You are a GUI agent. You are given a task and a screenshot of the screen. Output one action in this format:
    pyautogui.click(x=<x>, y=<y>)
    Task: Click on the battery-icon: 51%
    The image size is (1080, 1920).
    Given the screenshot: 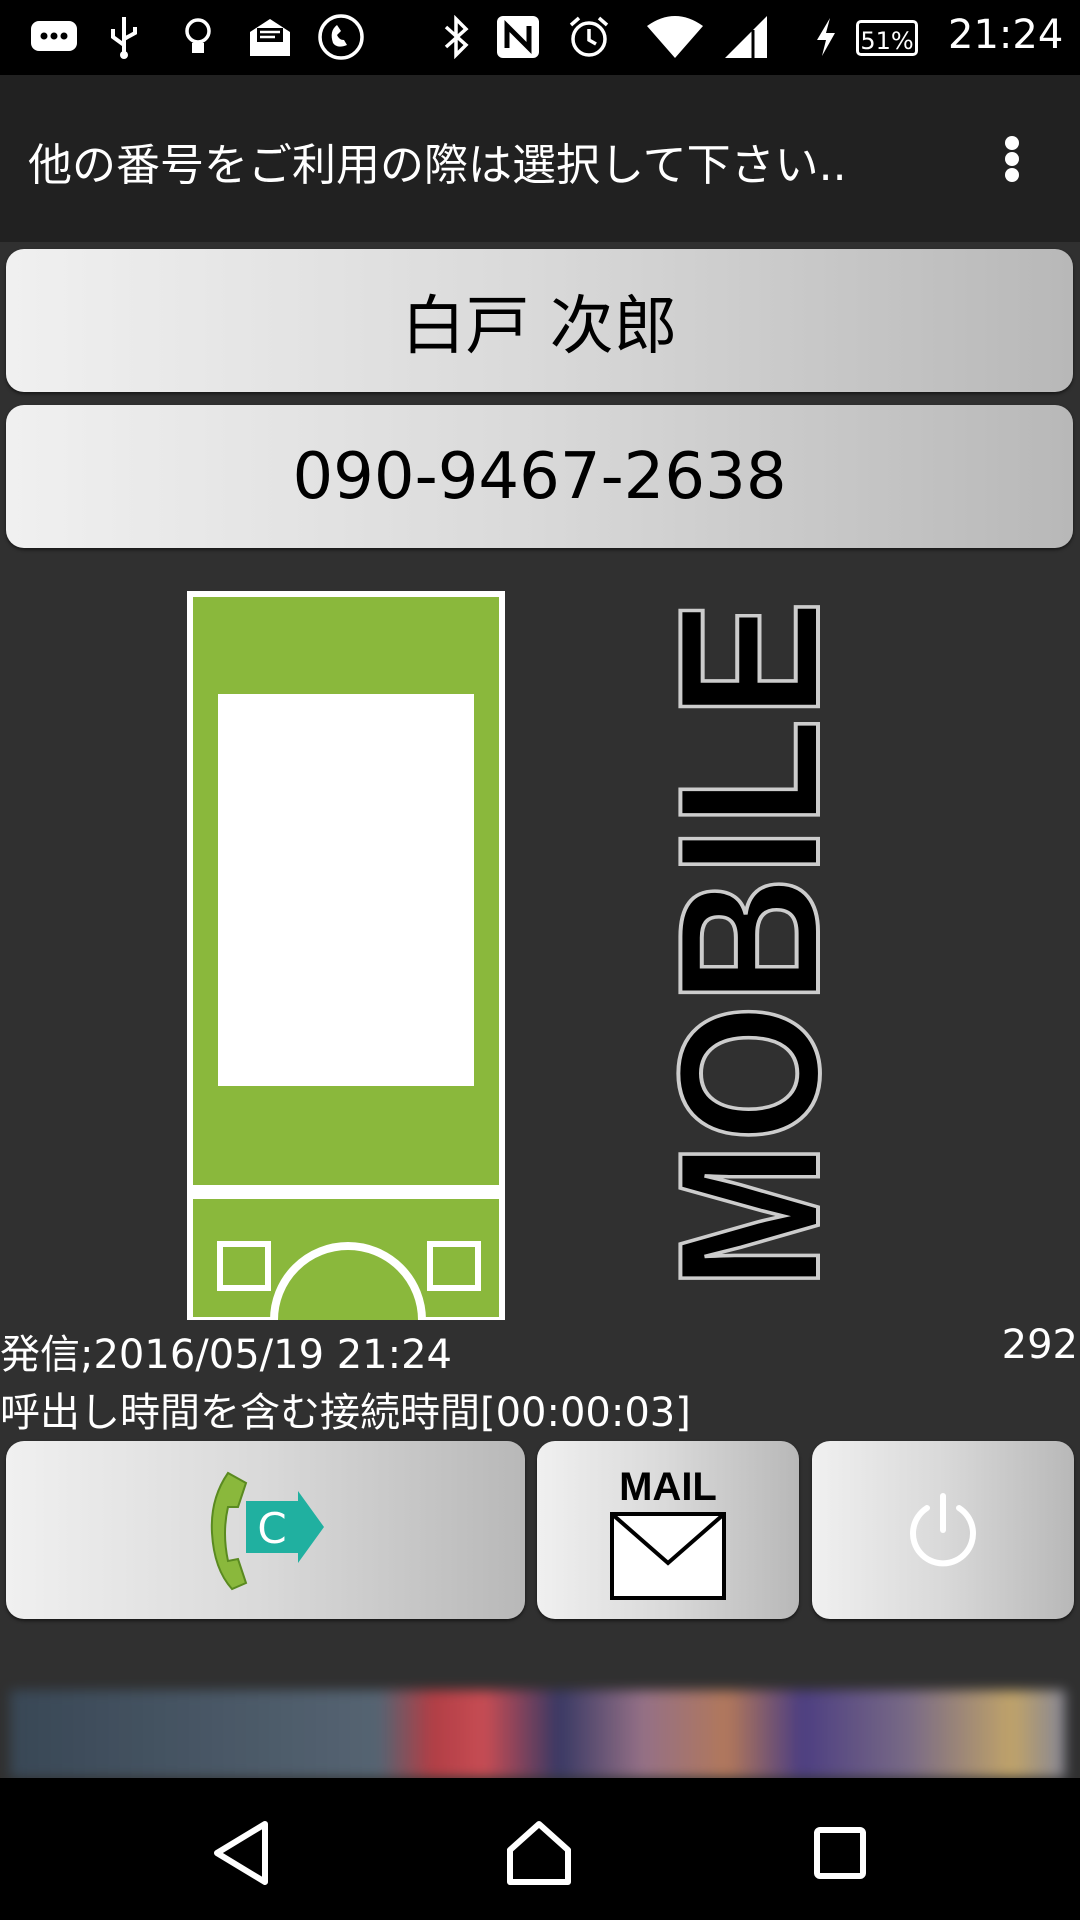 What is the action you would take?
    pyautogui.click(x=887, y=38)
    